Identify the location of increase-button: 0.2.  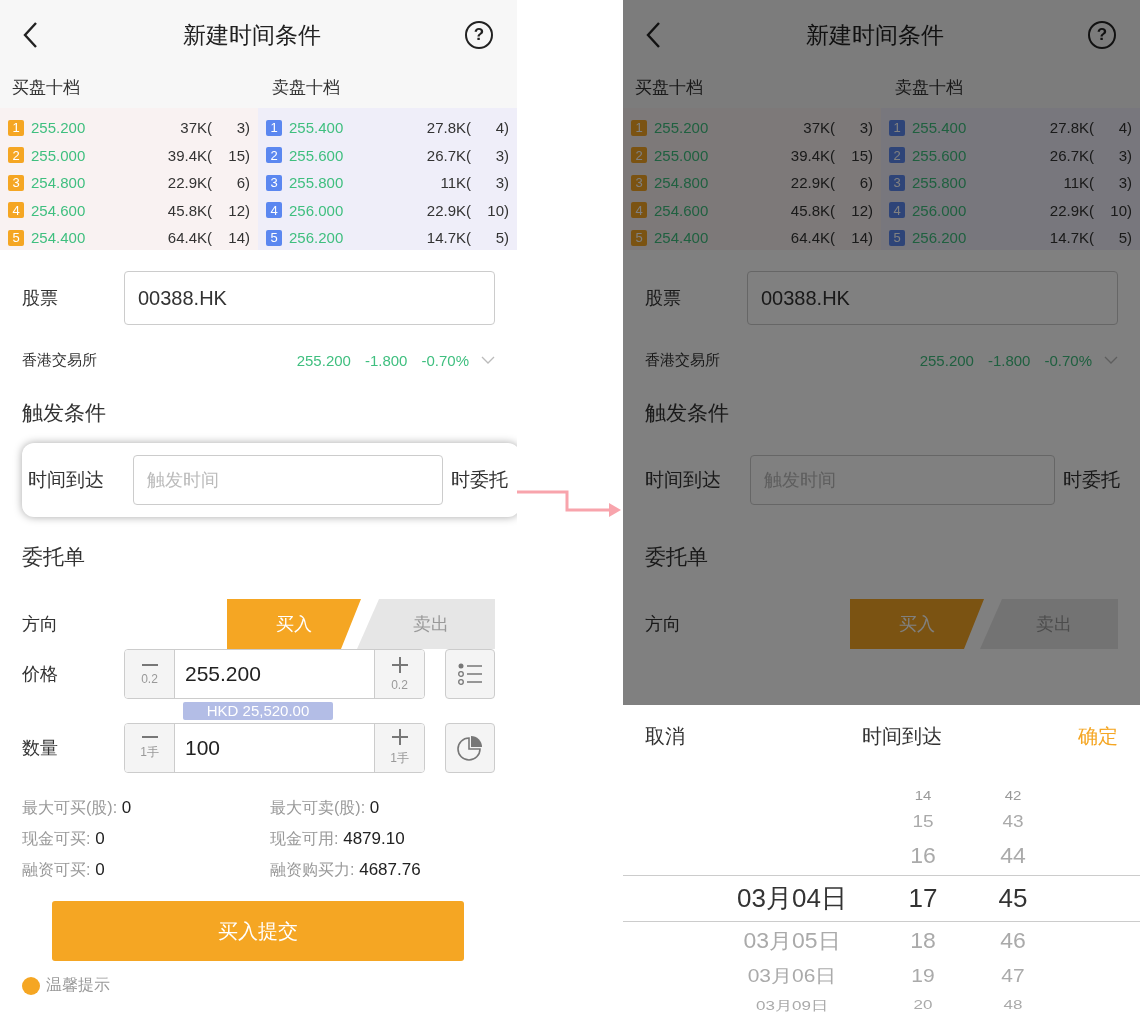
(399, 674).